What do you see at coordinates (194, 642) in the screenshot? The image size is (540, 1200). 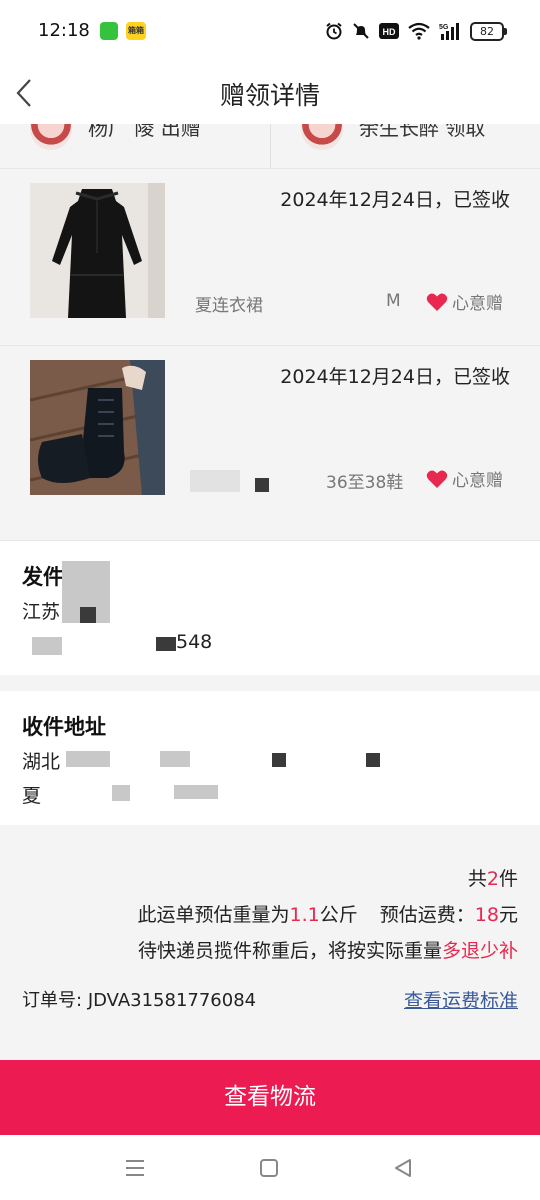 I see `sender-address-line: 548` at bounding box center [194, 642].